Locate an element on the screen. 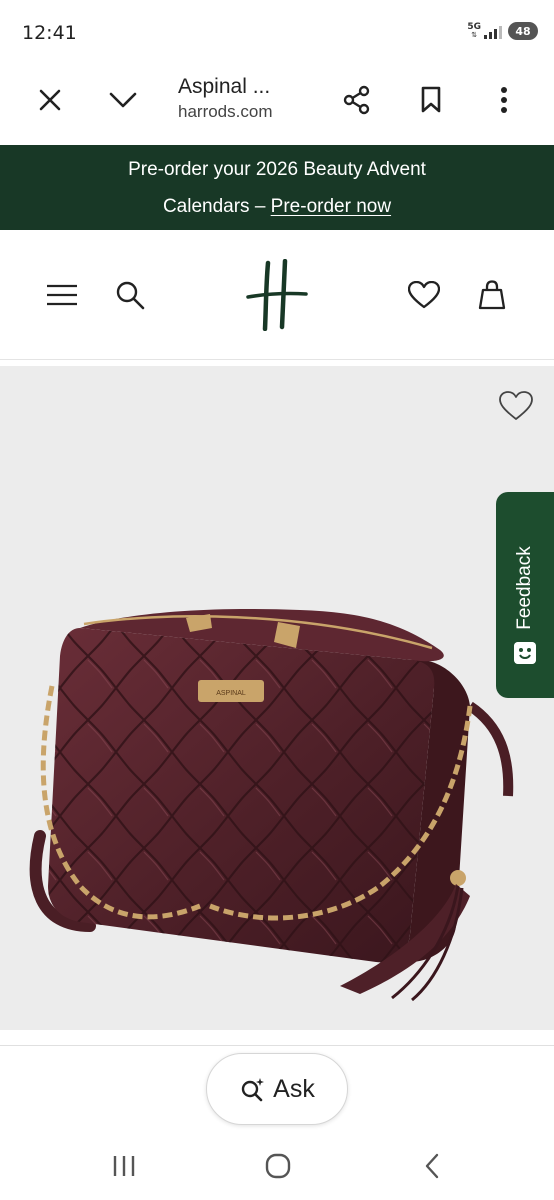 The image size is (554, 1200). plaque-text: ASPINAL is located at coordinates (231, 693).